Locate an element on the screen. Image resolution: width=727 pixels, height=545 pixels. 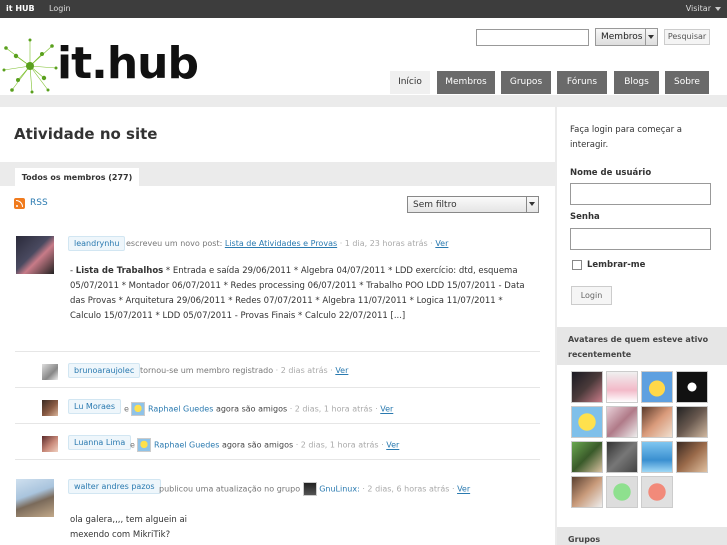
user-link-lu-moraes: Lu Moraes is located at coordinates (95, 406).